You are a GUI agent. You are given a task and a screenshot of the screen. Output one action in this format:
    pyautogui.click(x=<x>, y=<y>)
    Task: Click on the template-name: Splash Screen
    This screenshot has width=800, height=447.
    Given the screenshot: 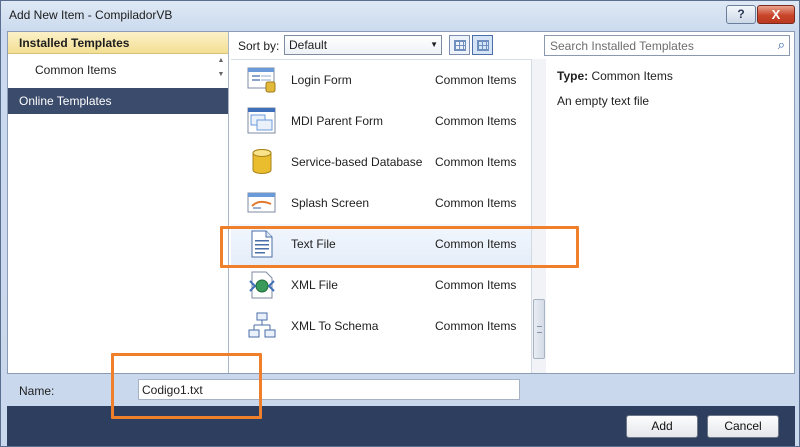 What is the action you would take?
    pyautogui.click(x=330, y=203)
    